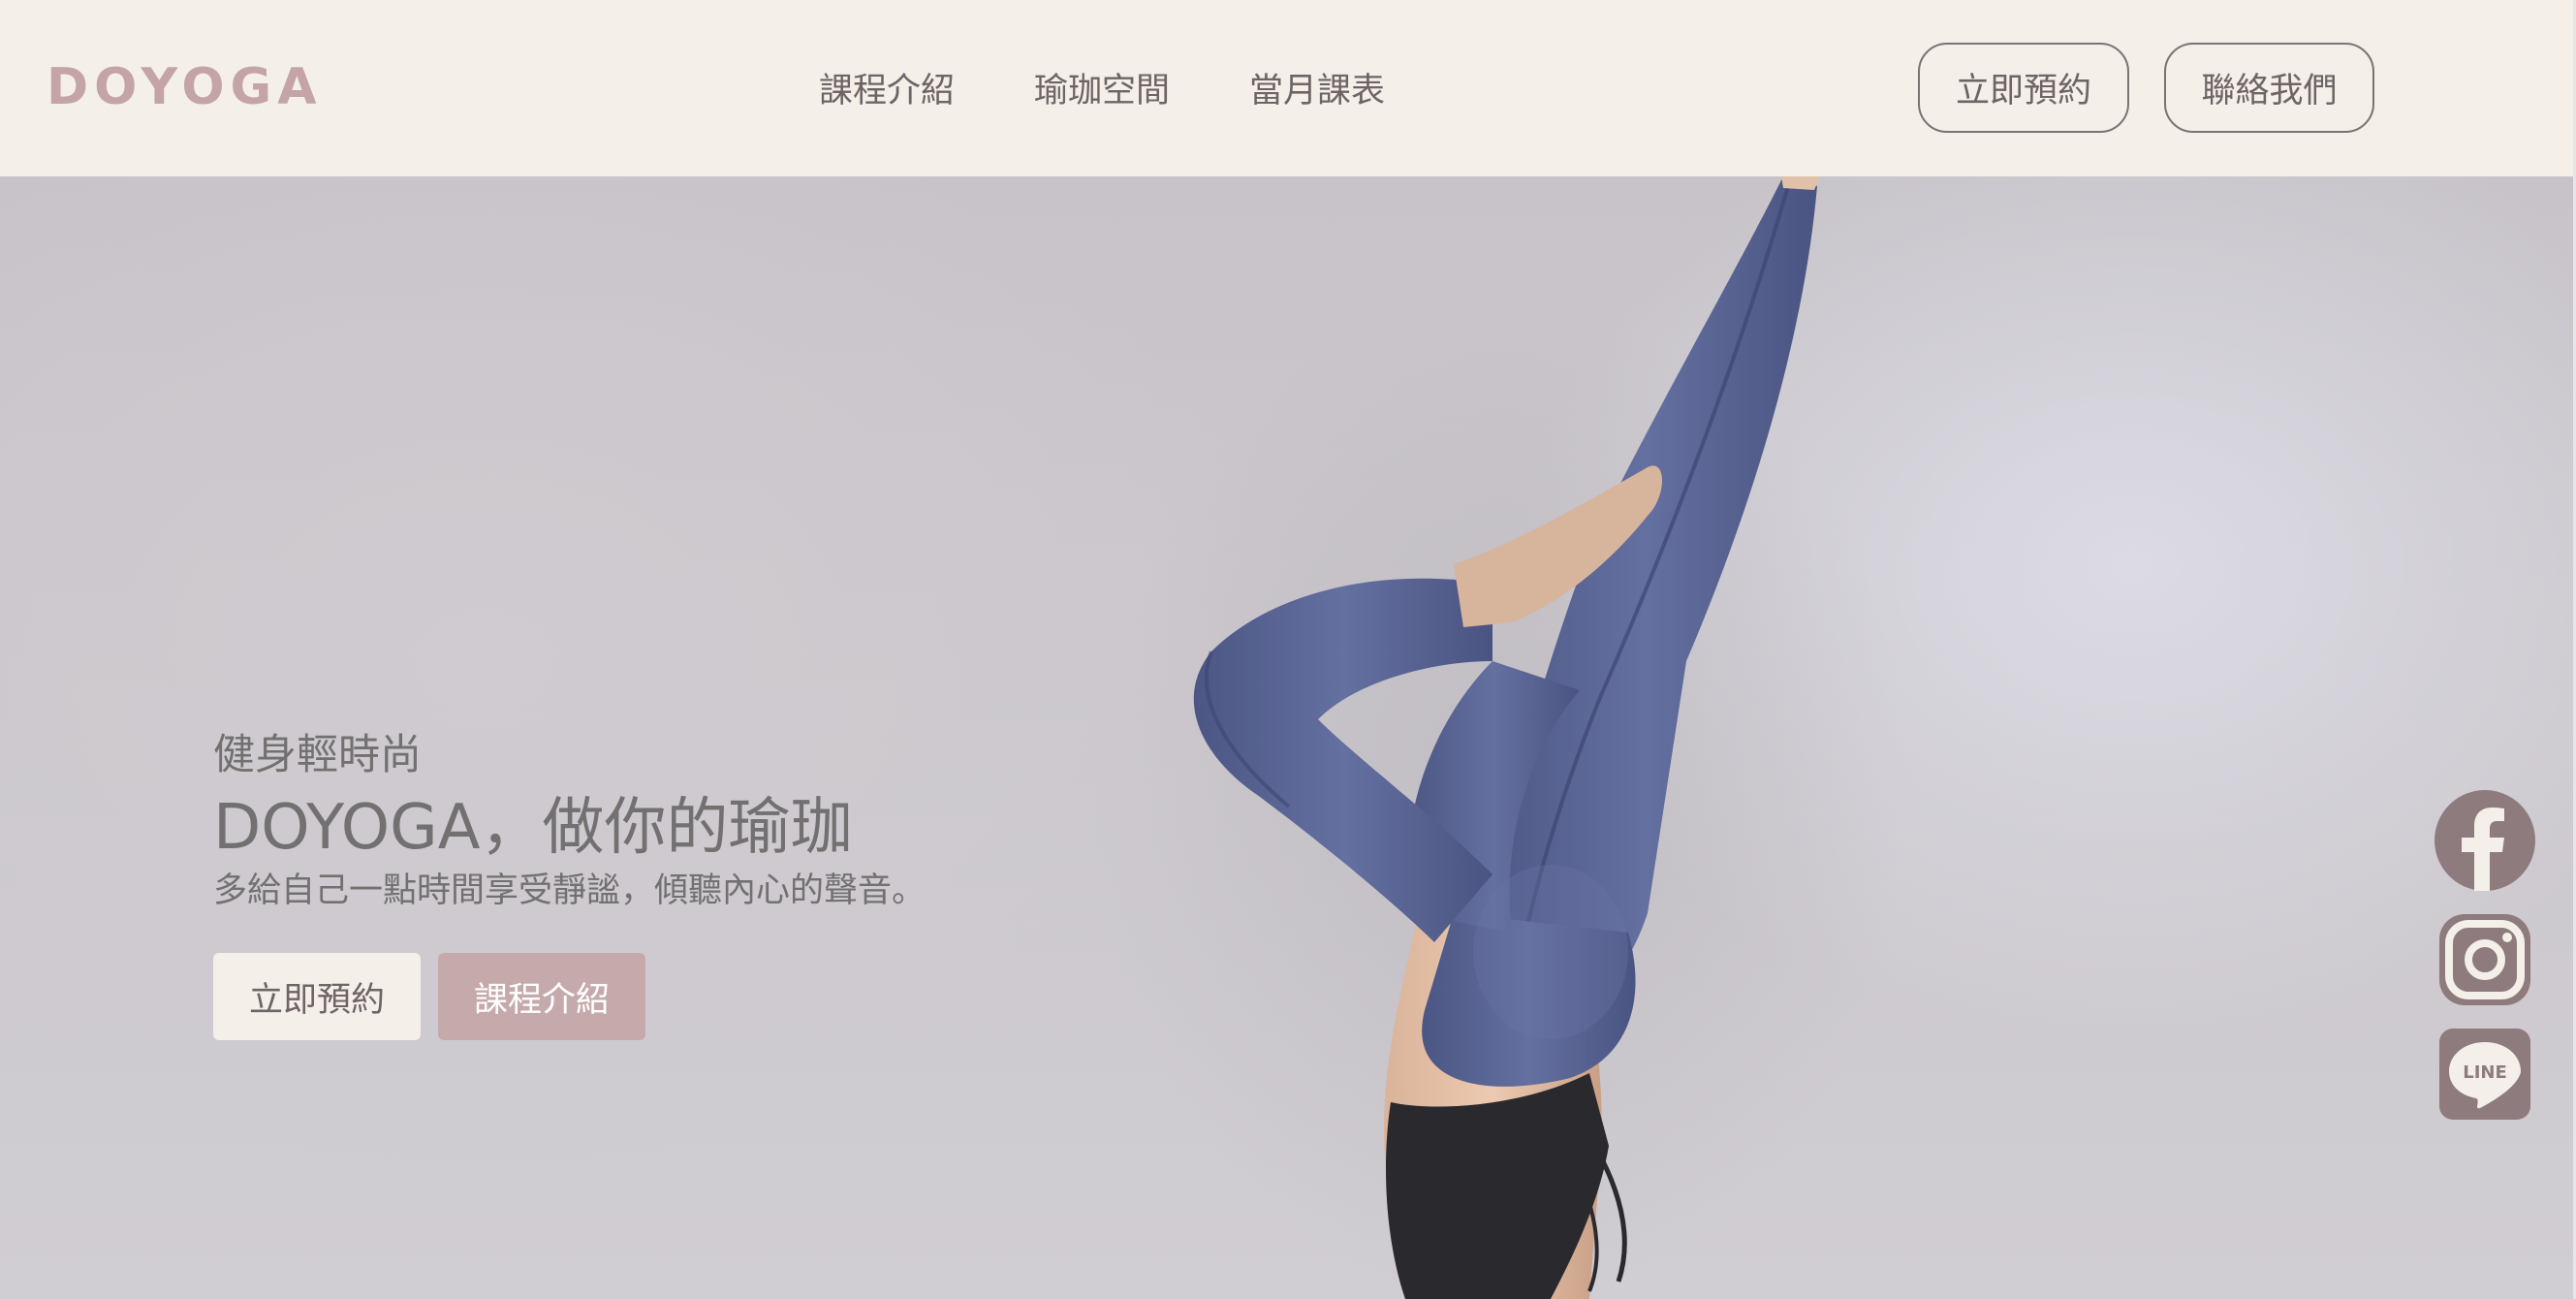 The image size is (2576, 1299). Describe the element at coordinates (2023, 88) in the screenshot. I see `book-now-button: 立即預約` at that location.